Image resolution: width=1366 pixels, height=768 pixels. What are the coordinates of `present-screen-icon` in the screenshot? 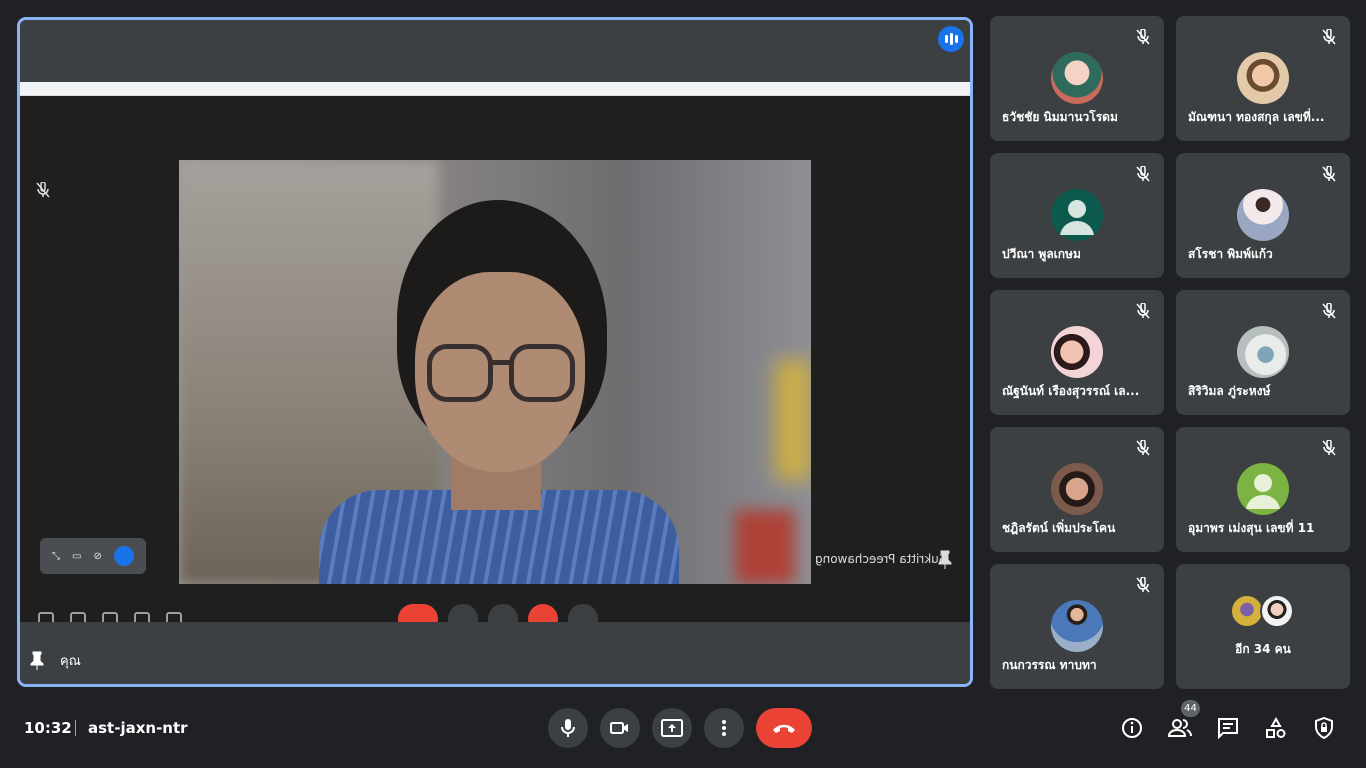 It's located at (672, 728).